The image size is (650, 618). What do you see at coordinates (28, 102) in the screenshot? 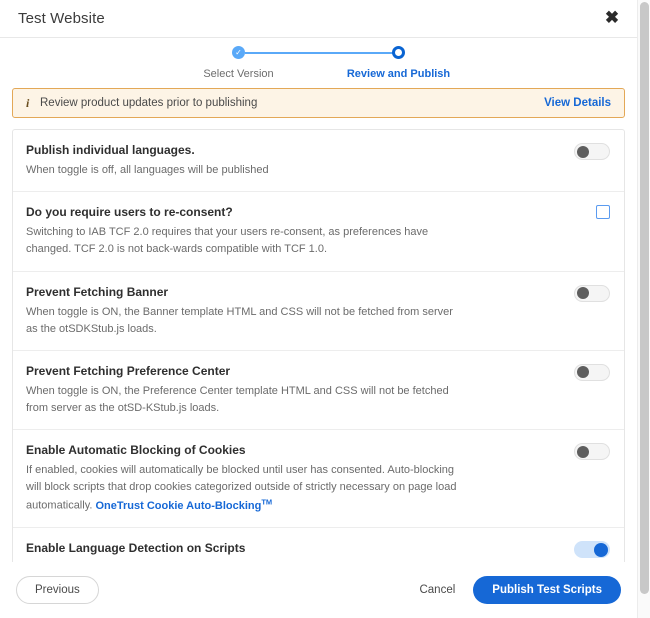
I see `info-icon: i` at bounding box center [28, 102].